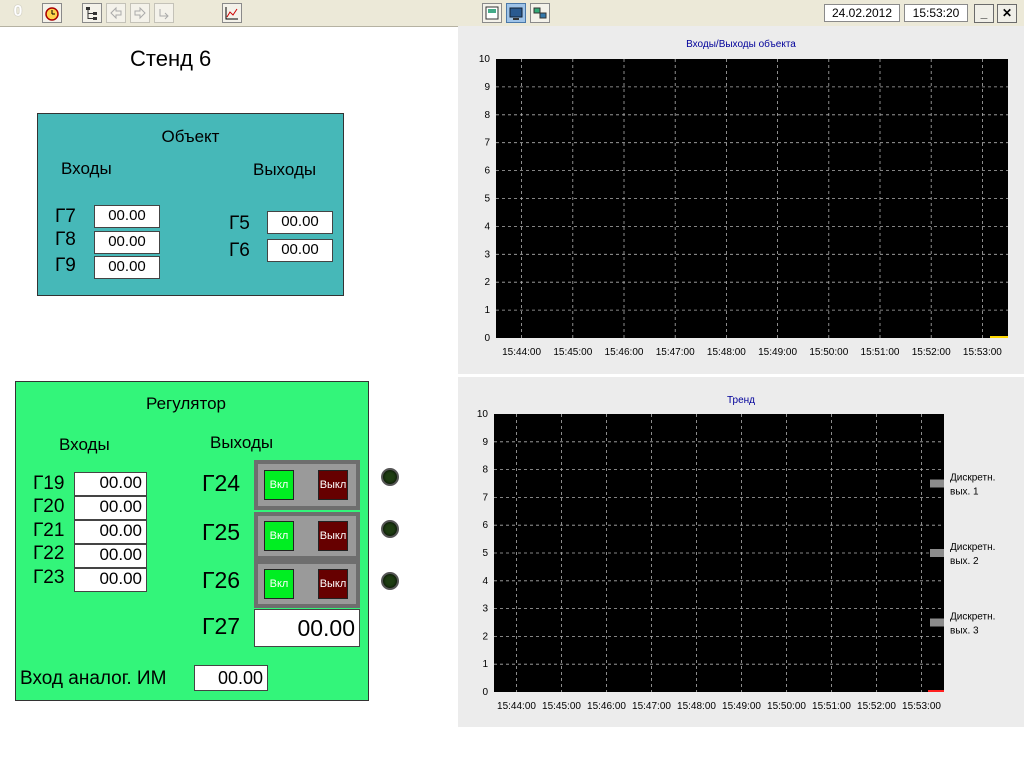 This screenshot has width=1024, height=768. I want to click on input-value-g9: 00.00, so click(127, 267).